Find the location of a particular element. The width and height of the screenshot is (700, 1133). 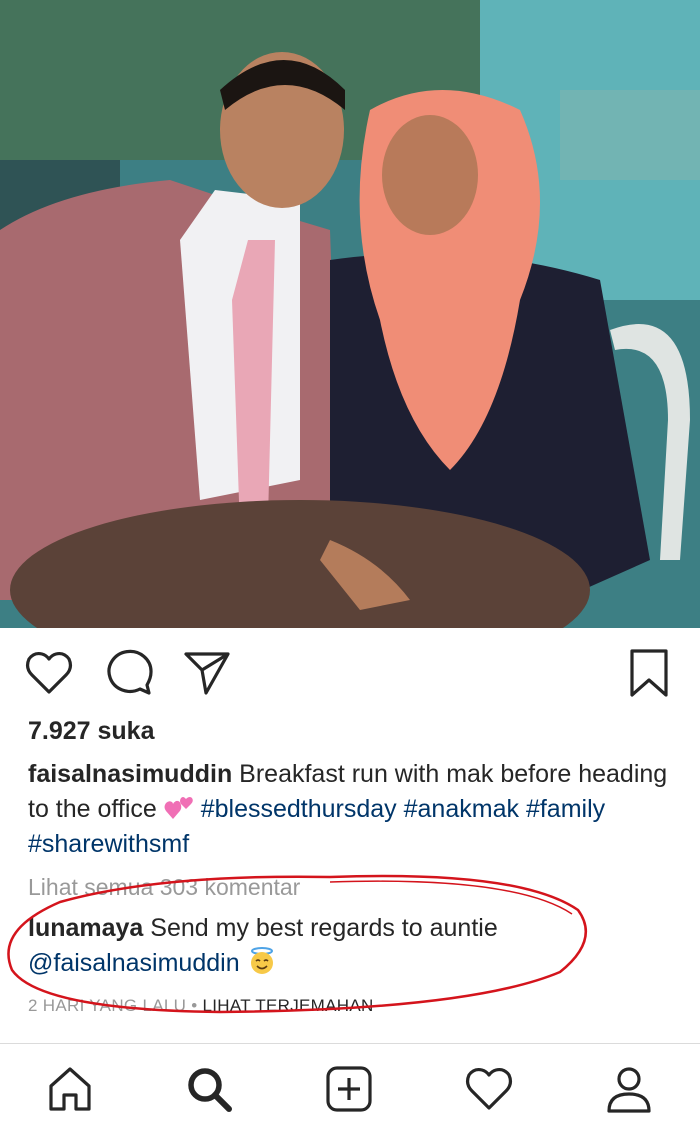

comment-mention: @faisalnasimuddin is located at coordinates (134, 963).